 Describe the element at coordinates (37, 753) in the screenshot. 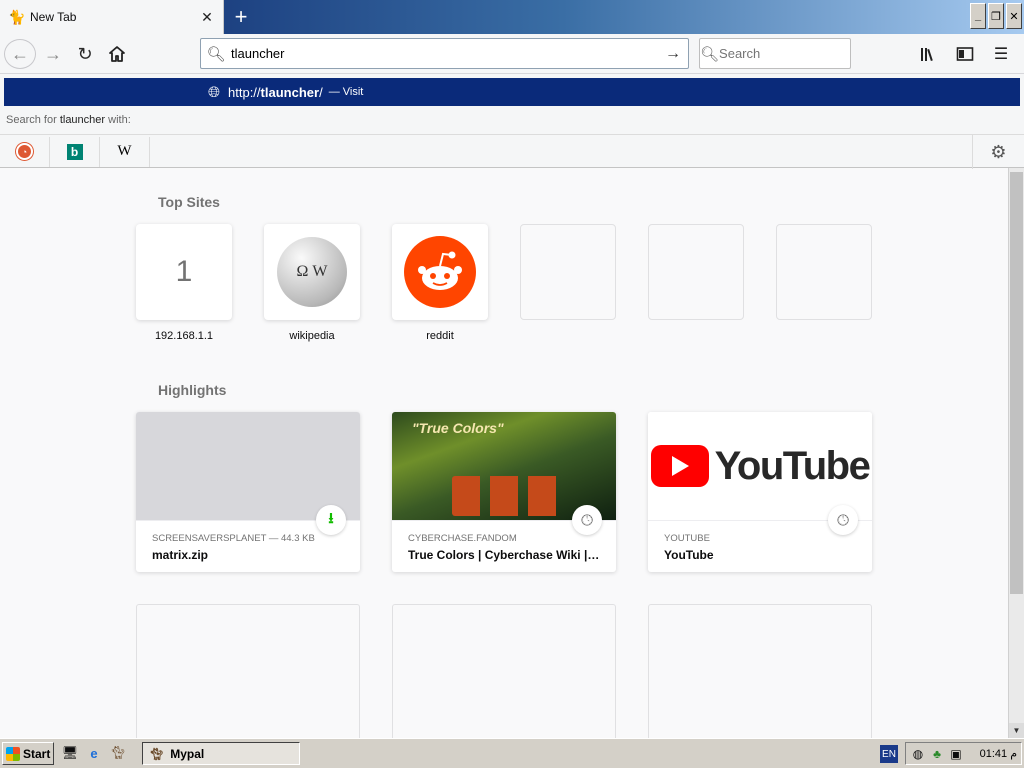

I see `start-label: Start` at that location.